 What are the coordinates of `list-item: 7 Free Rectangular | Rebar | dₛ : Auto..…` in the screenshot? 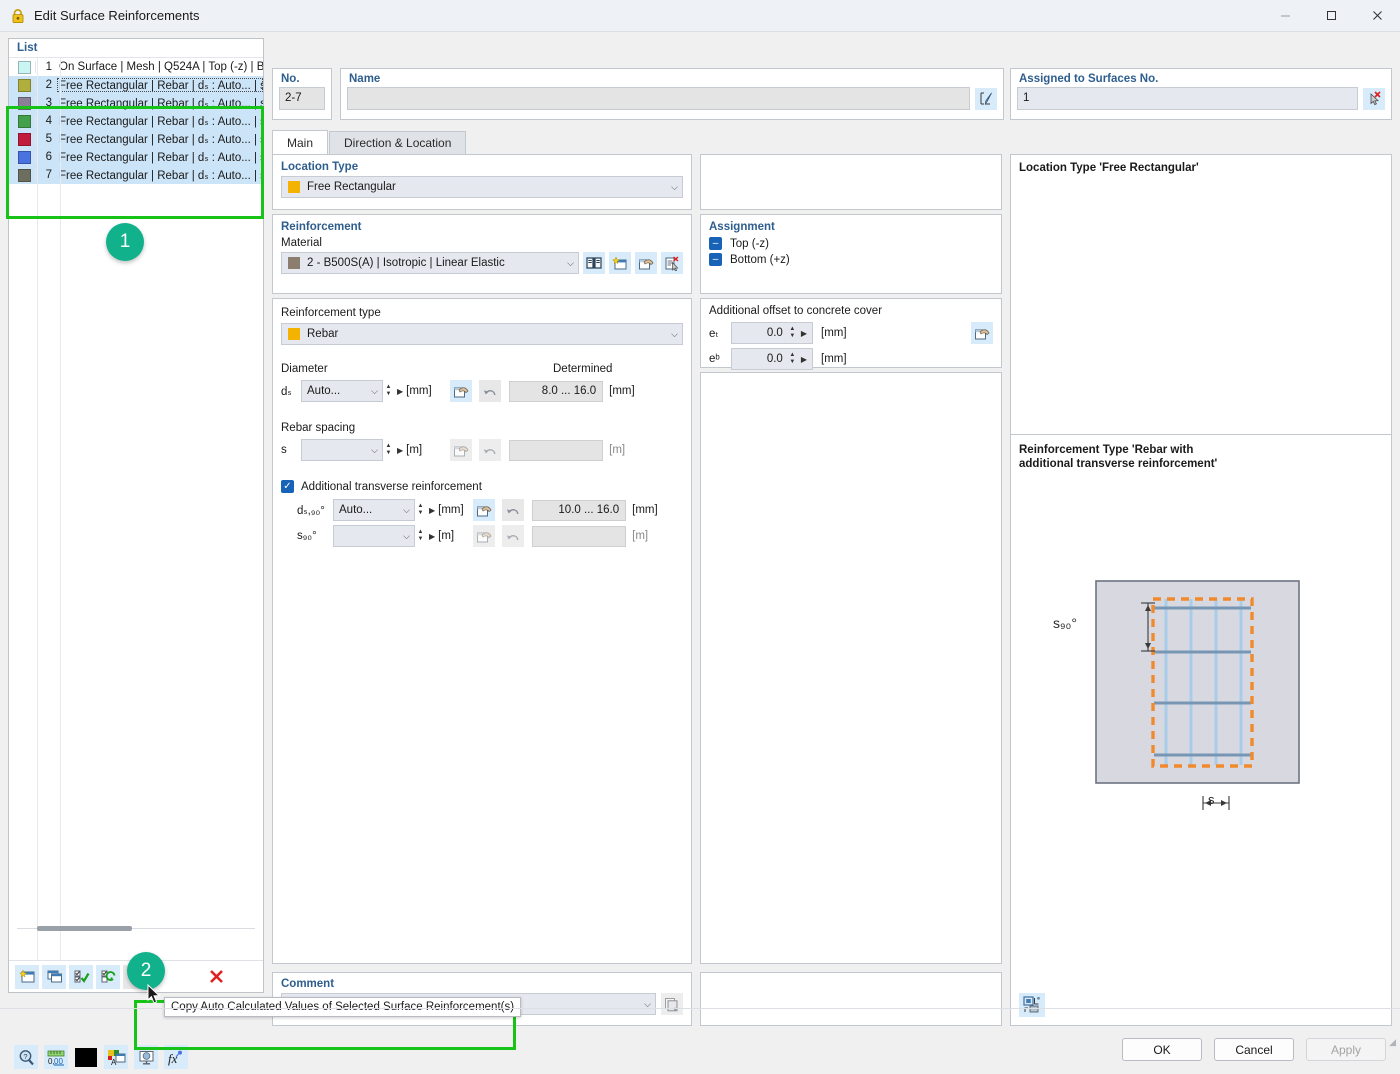 It's located at (136, 175).